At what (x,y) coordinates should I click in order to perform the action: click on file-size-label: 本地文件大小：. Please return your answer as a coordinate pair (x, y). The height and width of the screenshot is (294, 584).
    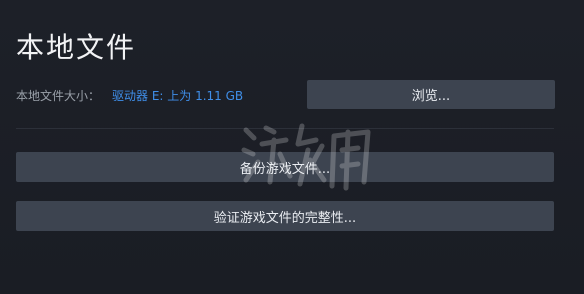
    Looking at the image, I should click on (58, 95).